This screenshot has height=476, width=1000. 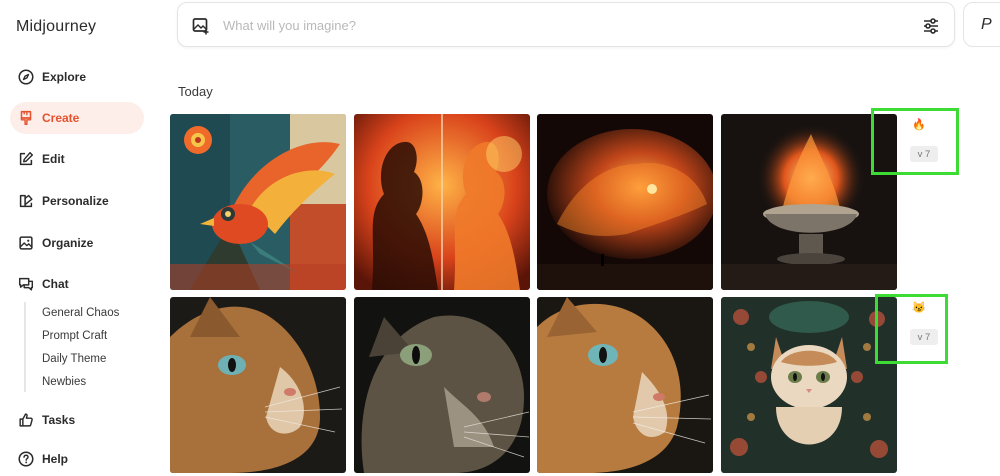 I want to click on settings-sliders-icon, so click(x=931, y=26).